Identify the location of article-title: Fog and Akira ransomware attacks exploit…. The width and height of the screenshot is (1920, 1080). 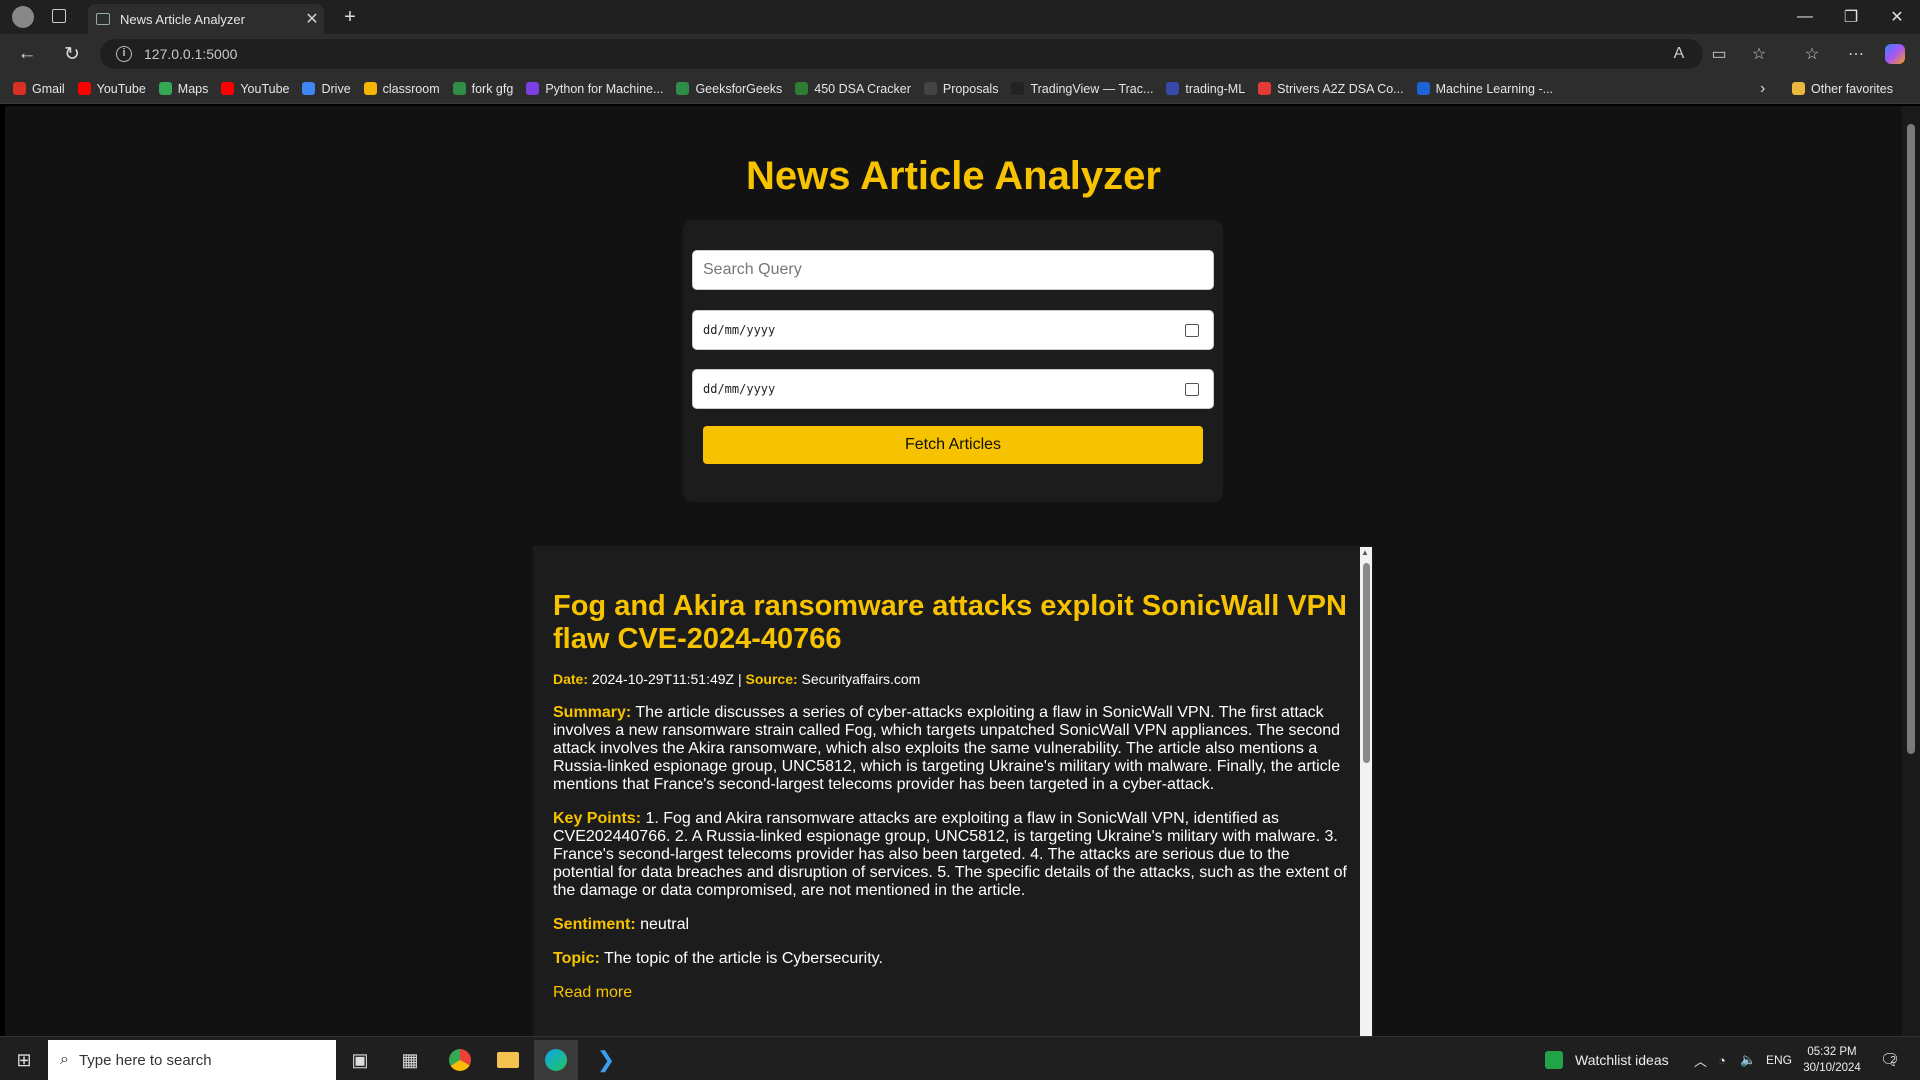
(950, 622).